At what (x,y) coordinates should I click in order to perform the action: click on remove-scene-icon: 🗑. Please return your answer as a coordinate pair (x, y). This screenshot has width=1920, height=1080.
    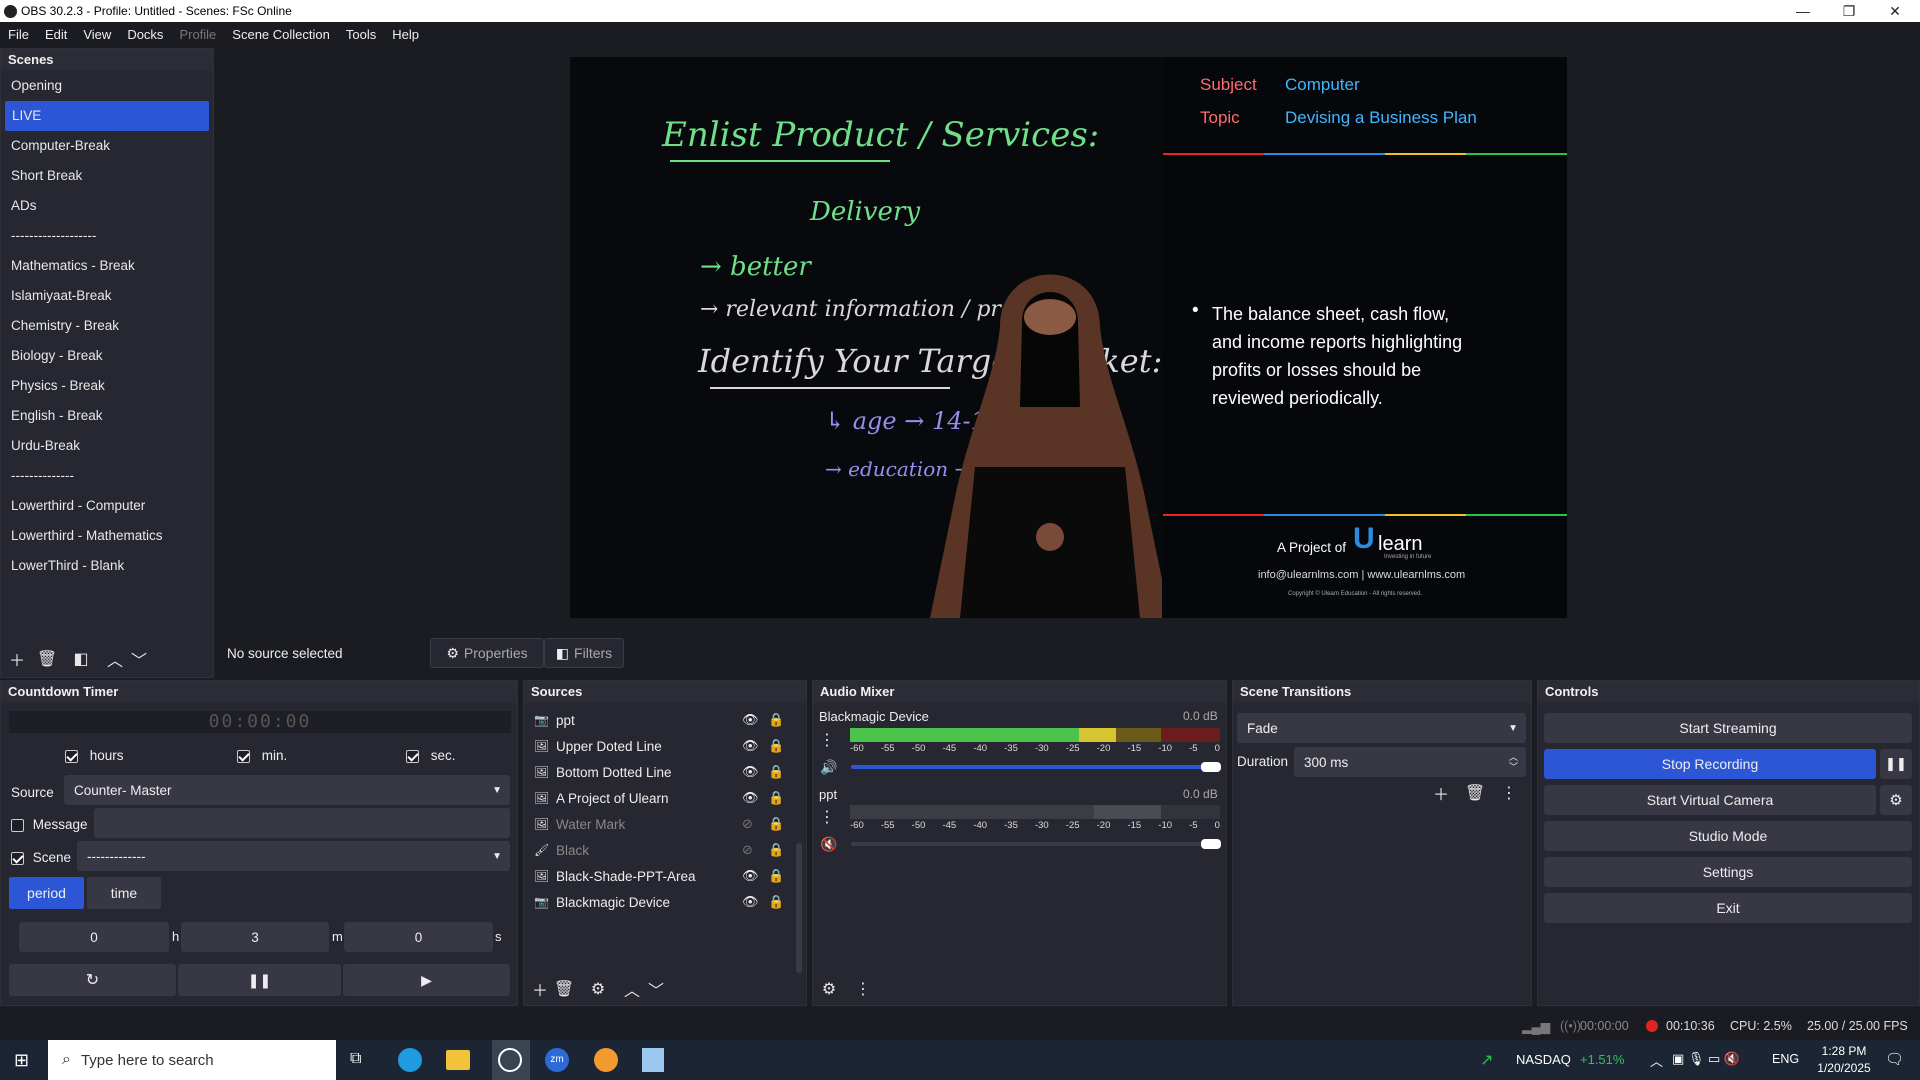
    Looking at the image, I should click on (47, 659).